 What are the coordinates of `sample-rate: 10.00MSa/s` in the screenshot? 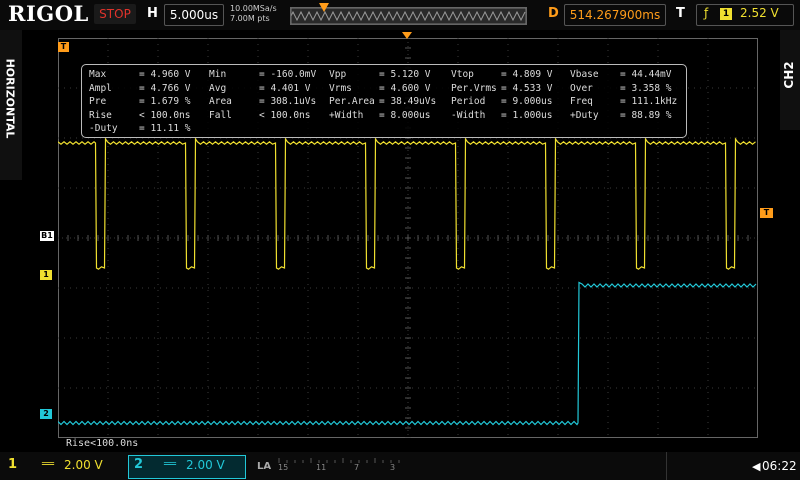 It's located at (253, 8).